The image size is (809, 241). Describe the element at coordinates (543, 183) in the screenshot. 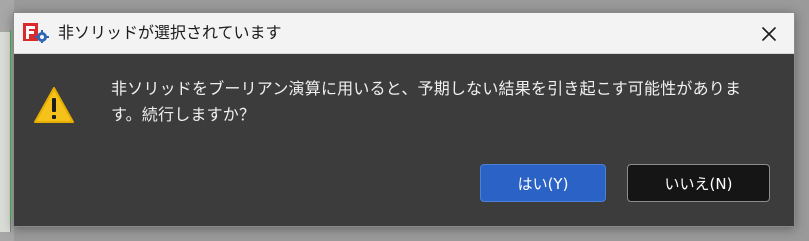

I see `yes-button: はい(Y)` at that location.